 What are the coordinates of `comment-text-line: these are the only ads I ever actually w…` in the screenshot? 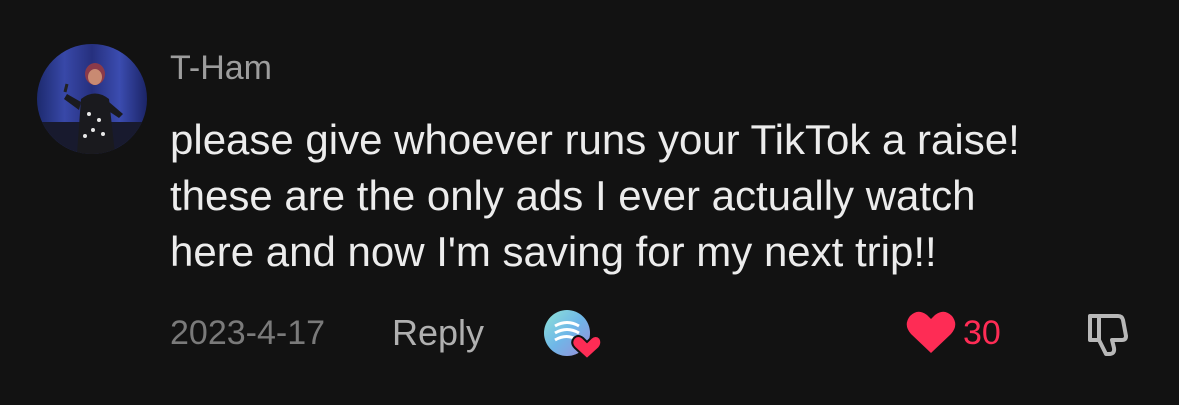 It's located at (573, 195).